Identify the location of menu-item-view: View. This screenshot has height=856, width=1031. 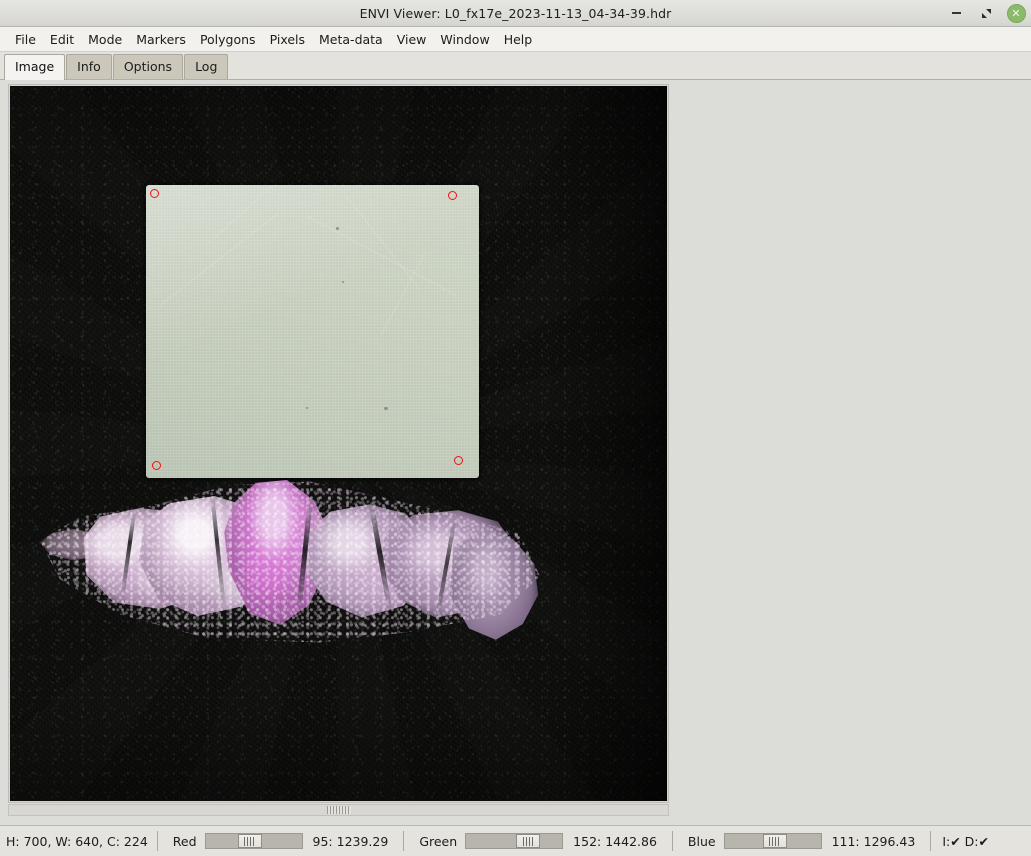
(412, 39).